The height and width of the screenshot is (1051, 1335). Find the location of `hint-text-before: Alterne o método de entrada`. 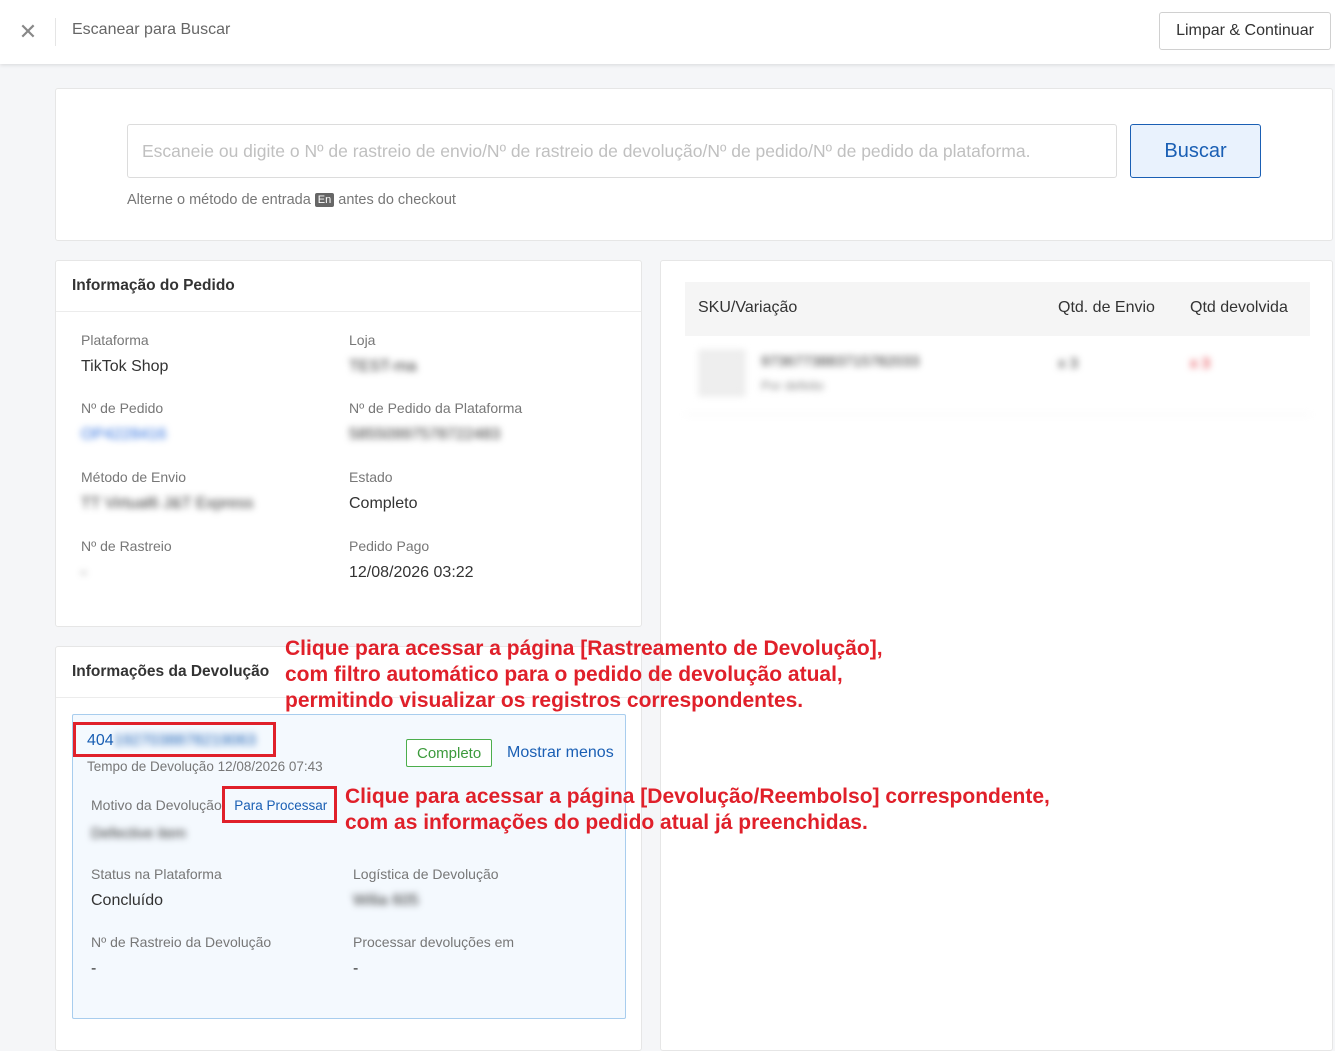

hint-text-before: Alterne o método de entrada is located at coordinates (219, 200).